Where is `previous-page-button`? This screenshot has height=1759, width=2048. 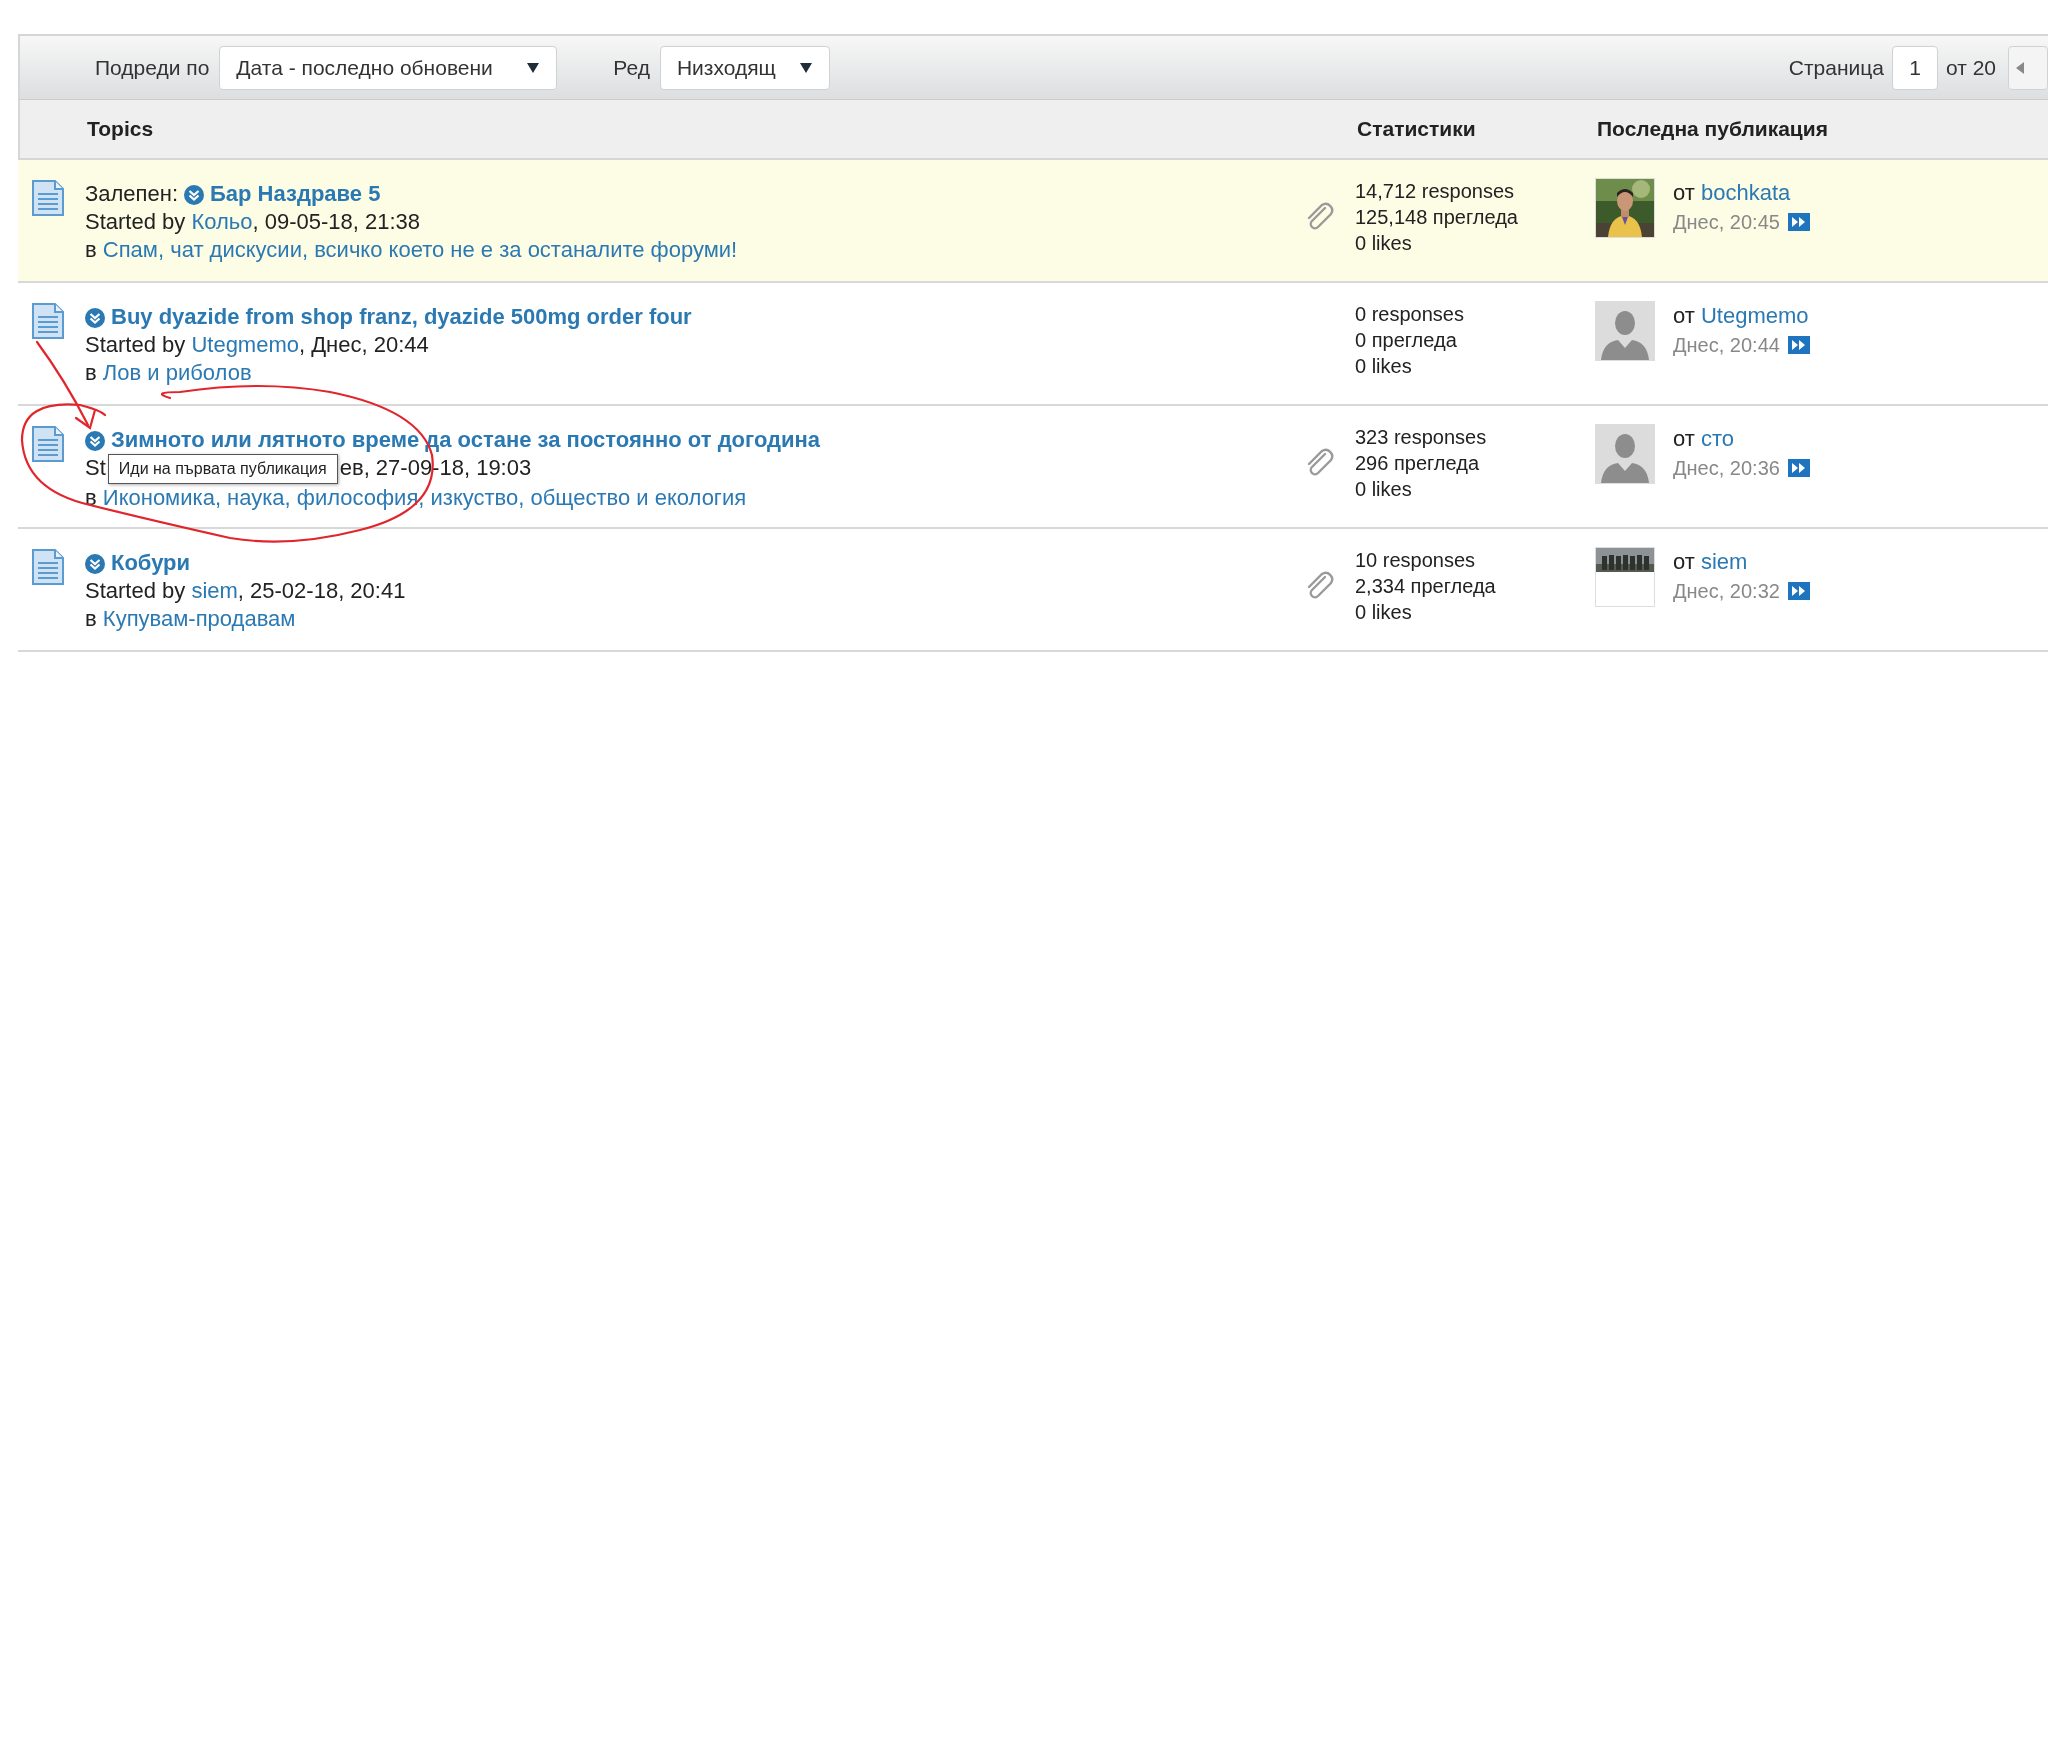 previous-page-button is located at coordinates (2028, 67).